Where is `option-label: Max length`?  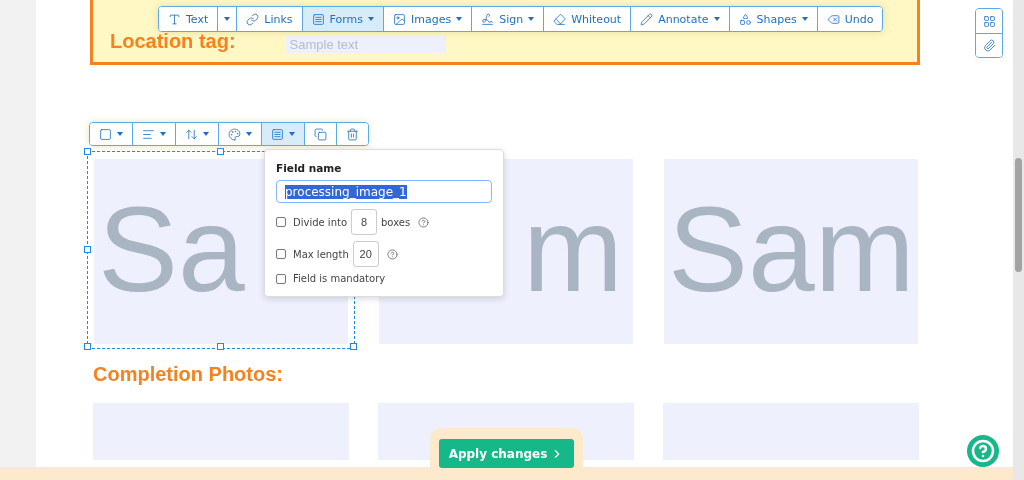
option-label: Max length is located at coordinates (321, 254).